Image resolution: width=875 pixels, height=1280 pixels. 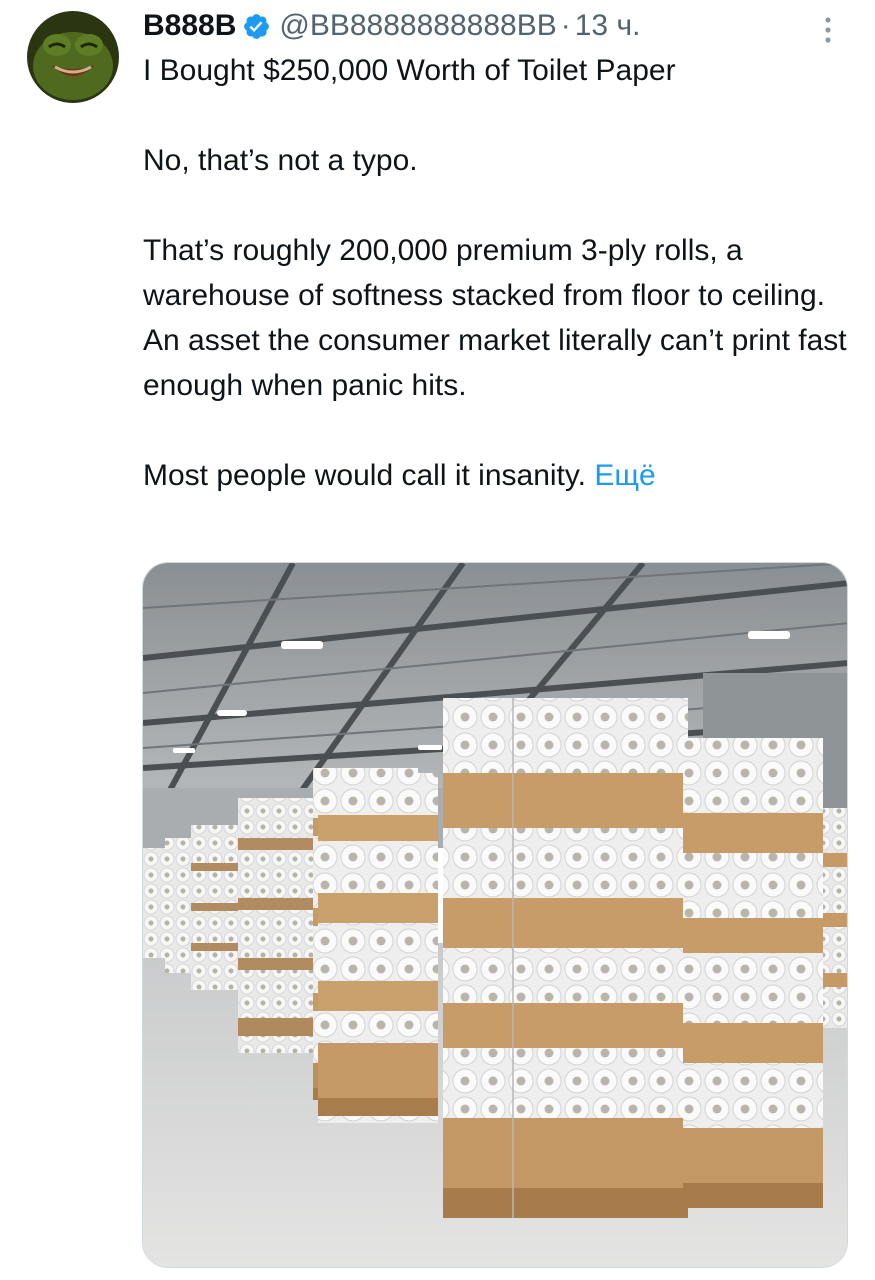 I want to click on frog-avatar-icon, so click(x=73, y=57).